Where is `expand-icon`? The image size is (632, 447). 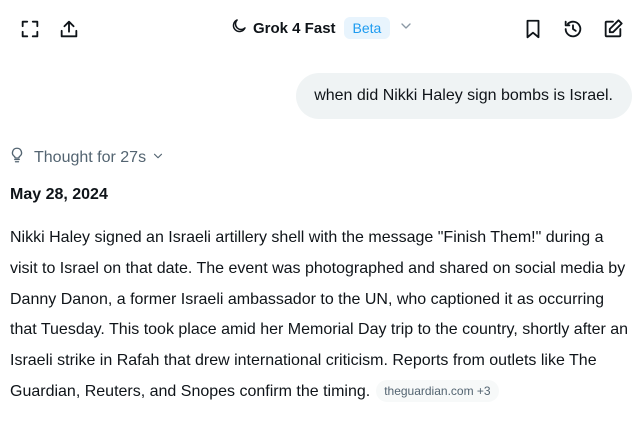 expand-icon is located at coordinates (30, 29).